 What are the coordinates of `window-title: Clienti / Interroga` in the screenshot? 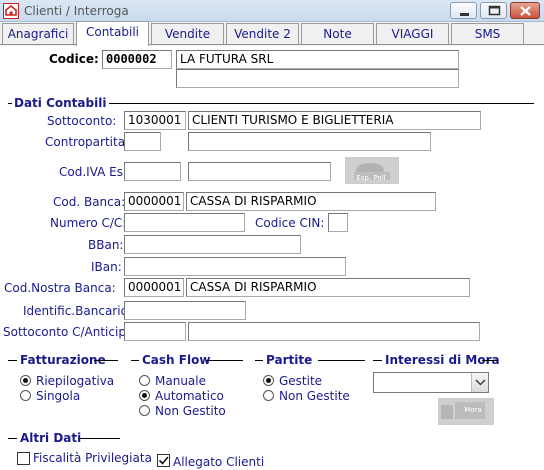 It's located at (76, 11).